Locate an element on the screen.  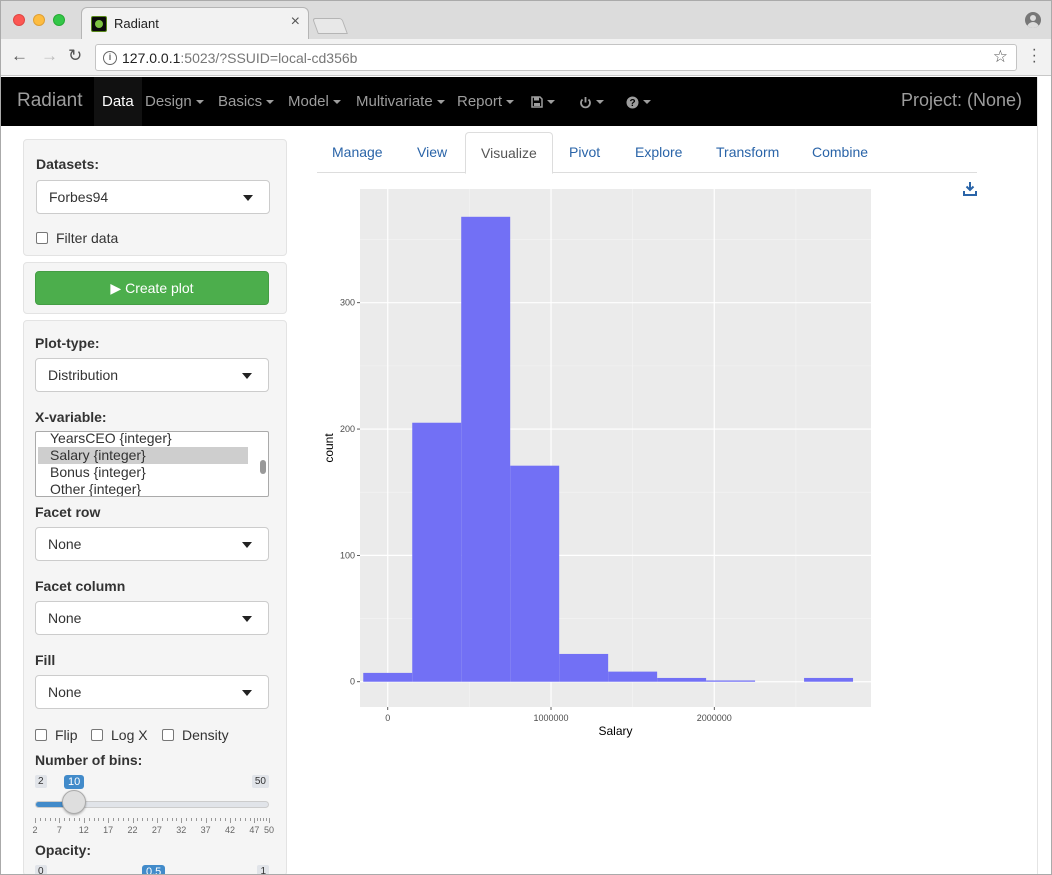
bins-max-label: 50 is located at coordinates (260, 781).